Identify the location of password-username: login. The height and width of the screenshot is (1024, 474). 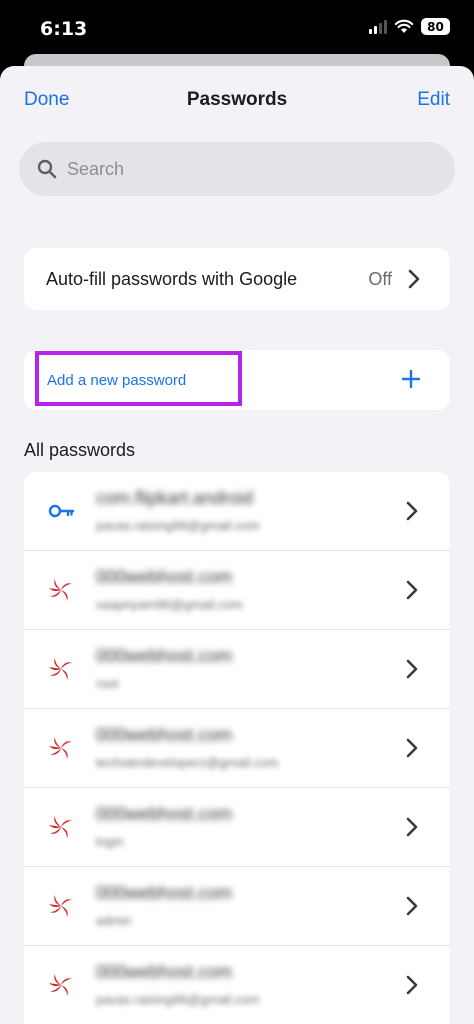
(110, 841).